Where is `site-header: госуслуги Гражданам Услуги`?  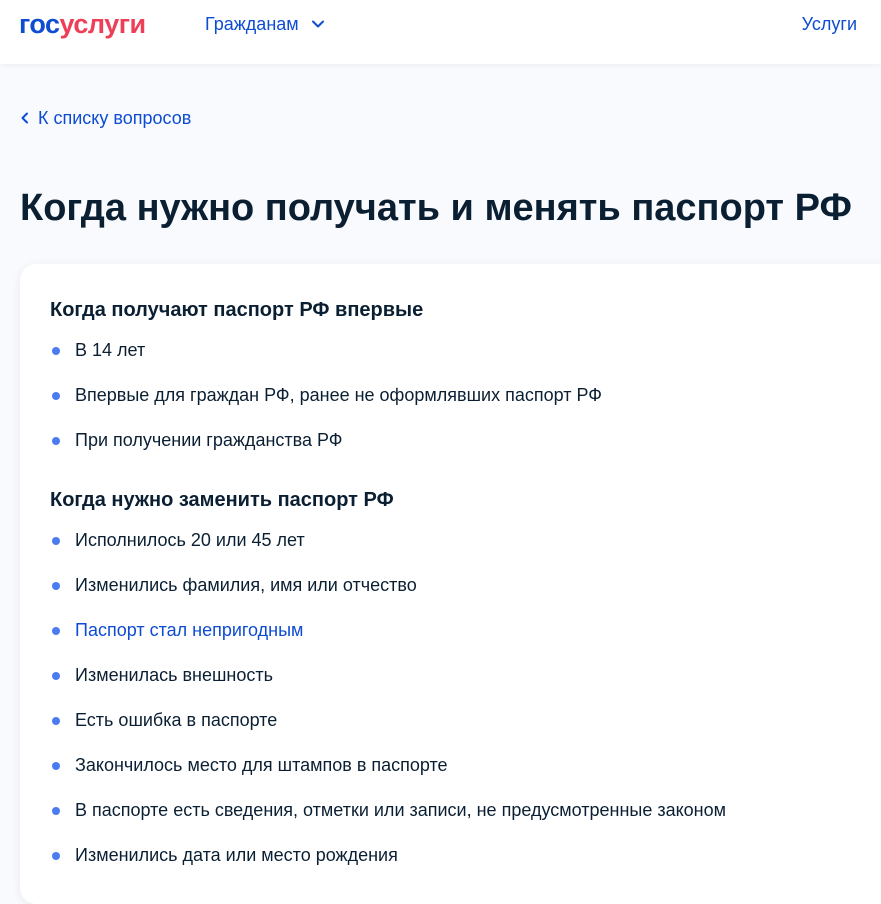 site-header: госуслуги Гражданам Услуги is located at coordinates (440, 32).